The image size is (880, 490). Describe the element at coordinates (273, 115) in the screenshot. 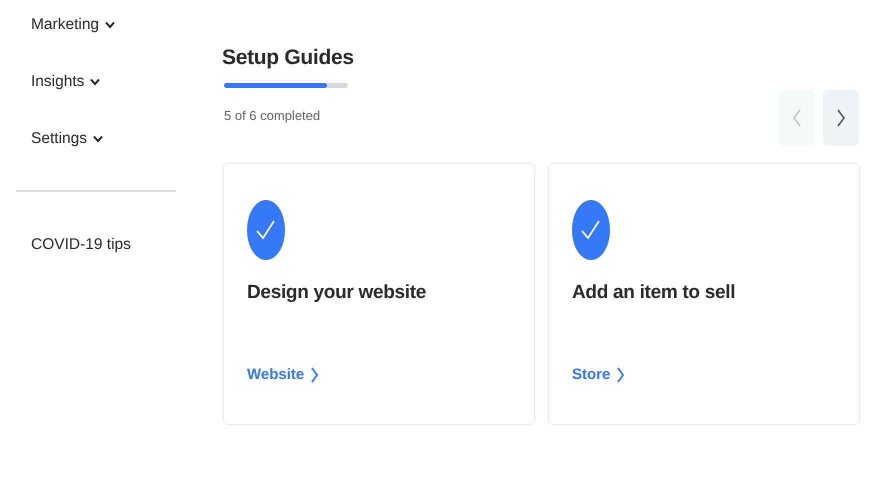

I see `progress-status: 5 of 6 completed` at that location.